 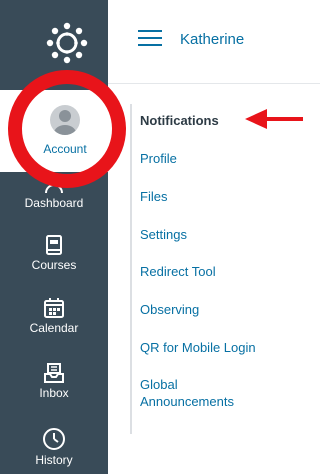 I want to click on annotation-arrow-icon, so click(x=274, y=119).